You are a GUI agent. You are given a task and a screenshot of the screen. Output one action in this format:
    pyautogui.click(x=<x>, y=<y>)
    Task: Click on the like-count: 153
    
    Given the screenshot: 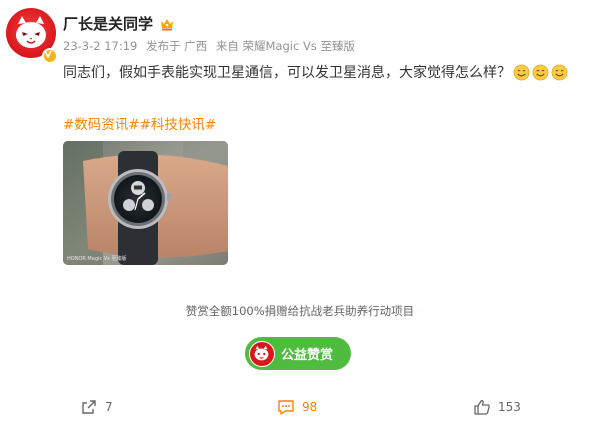 What is the action you would take?
    pyautogui.click(x=509, y=407)
    